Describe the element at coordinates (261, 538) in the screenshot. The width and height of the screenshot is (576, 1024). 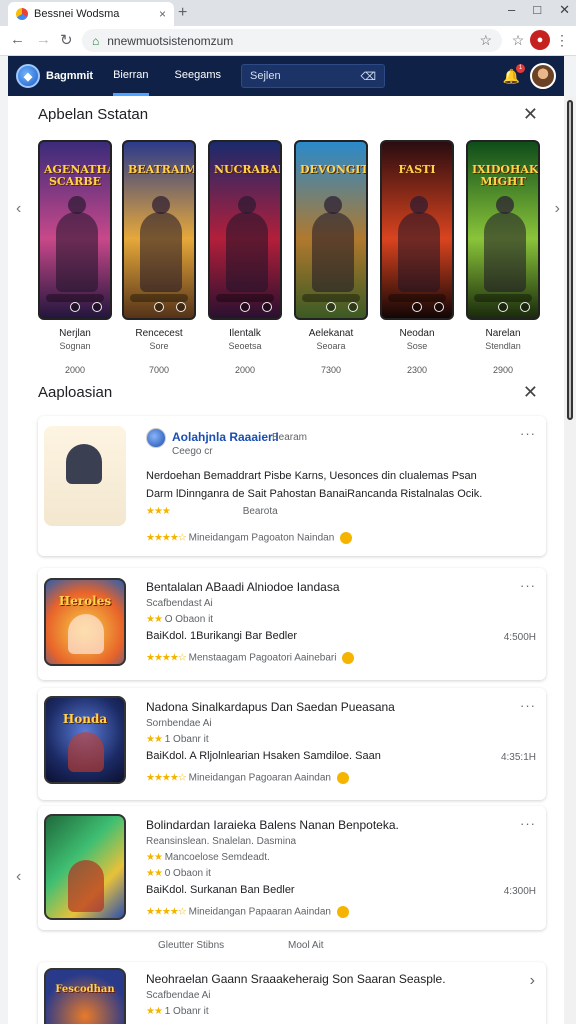
I see `review-text: Mineidangam Pagoaton Naindan` at that location.